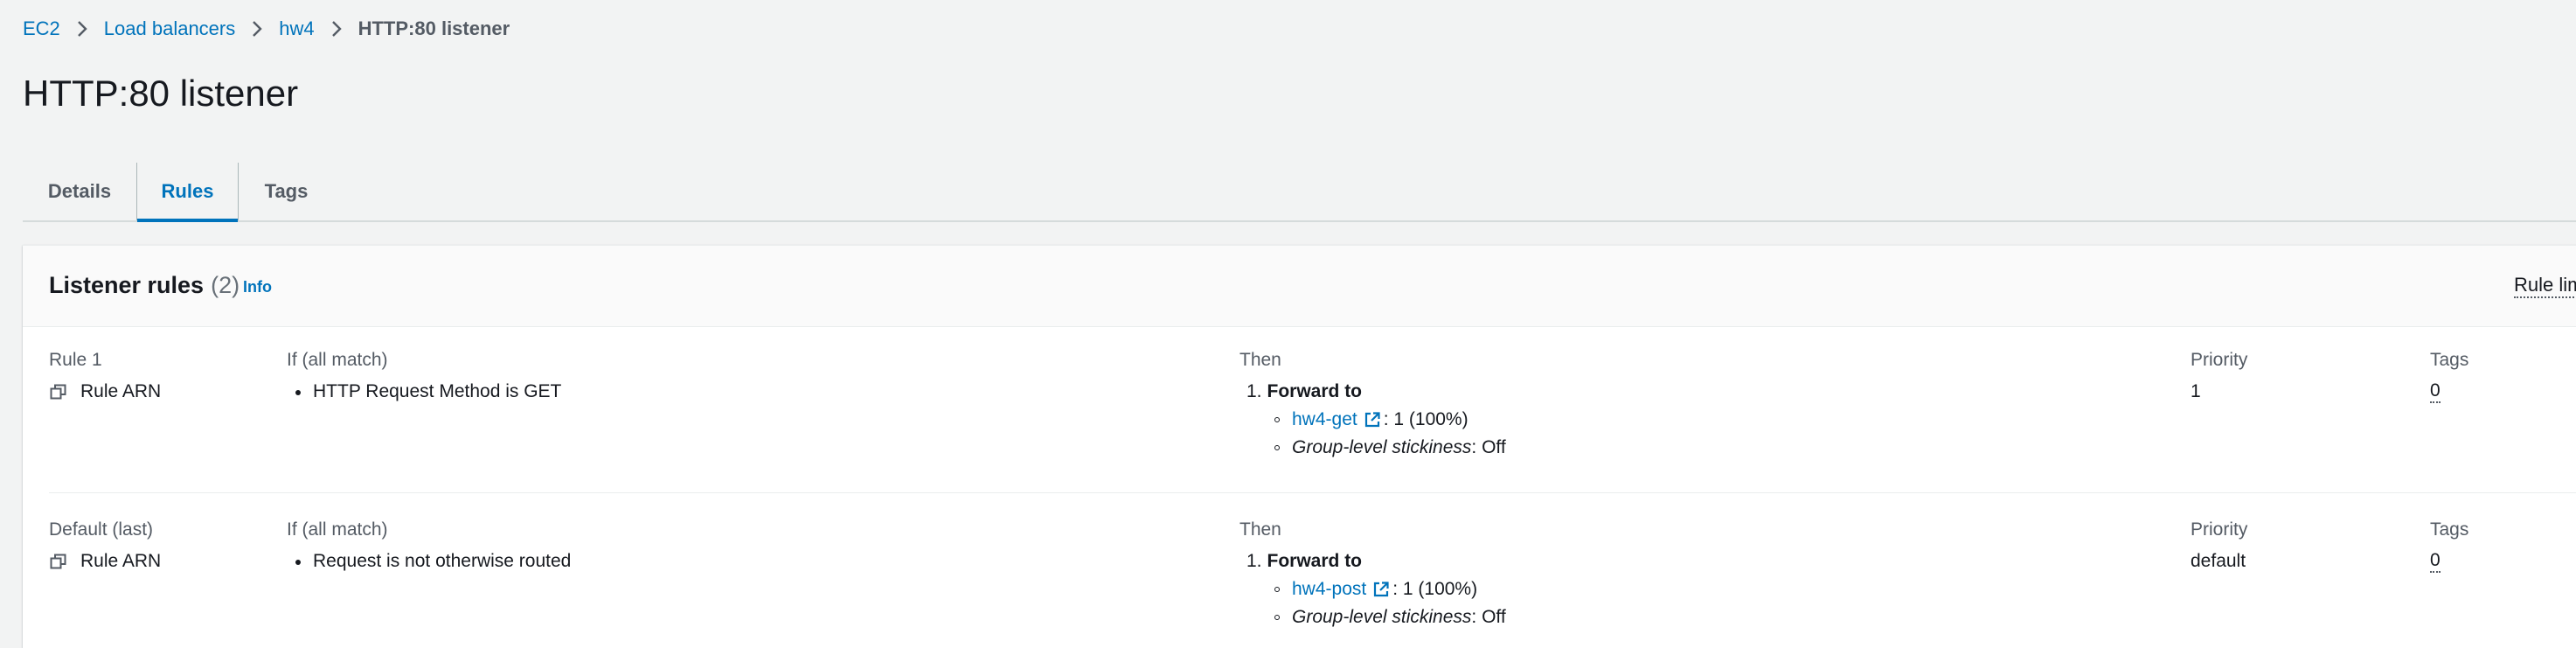  I want to click on tab-list: Details Rules Tags, so click(1299, 193).